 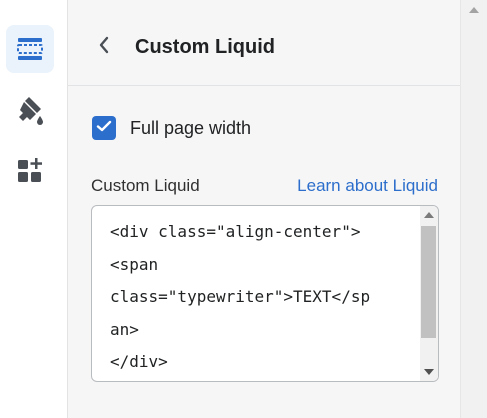 I want to click on textarea-scrollbar, so click(x=429, y=293).